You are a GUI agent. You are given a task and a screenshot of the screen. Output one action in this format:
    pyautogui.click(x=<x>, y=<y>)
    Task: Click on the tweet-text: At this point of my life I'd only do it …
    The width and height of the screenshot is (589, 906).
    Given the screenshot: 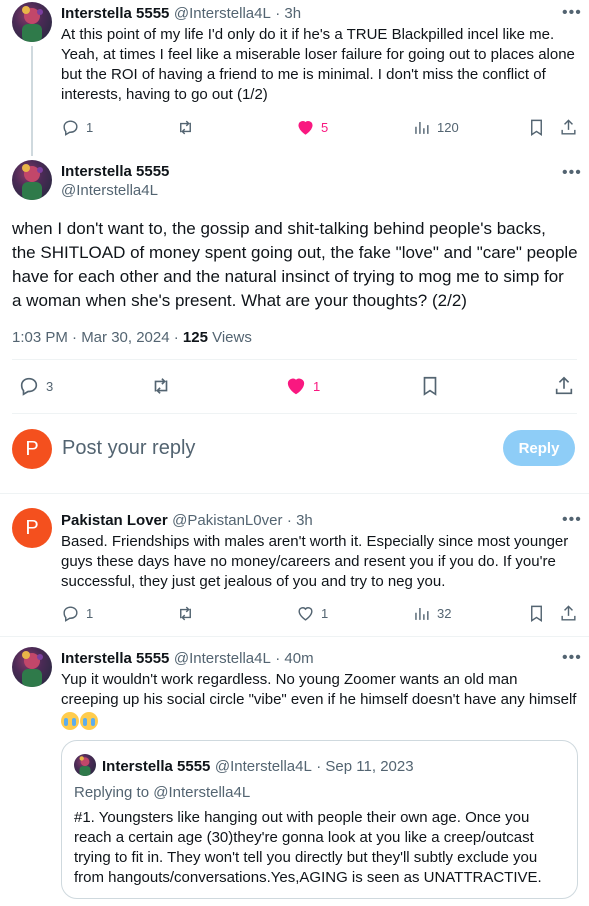 What is the action you would take?
    pyautogui.click(x=318, y=64)
    